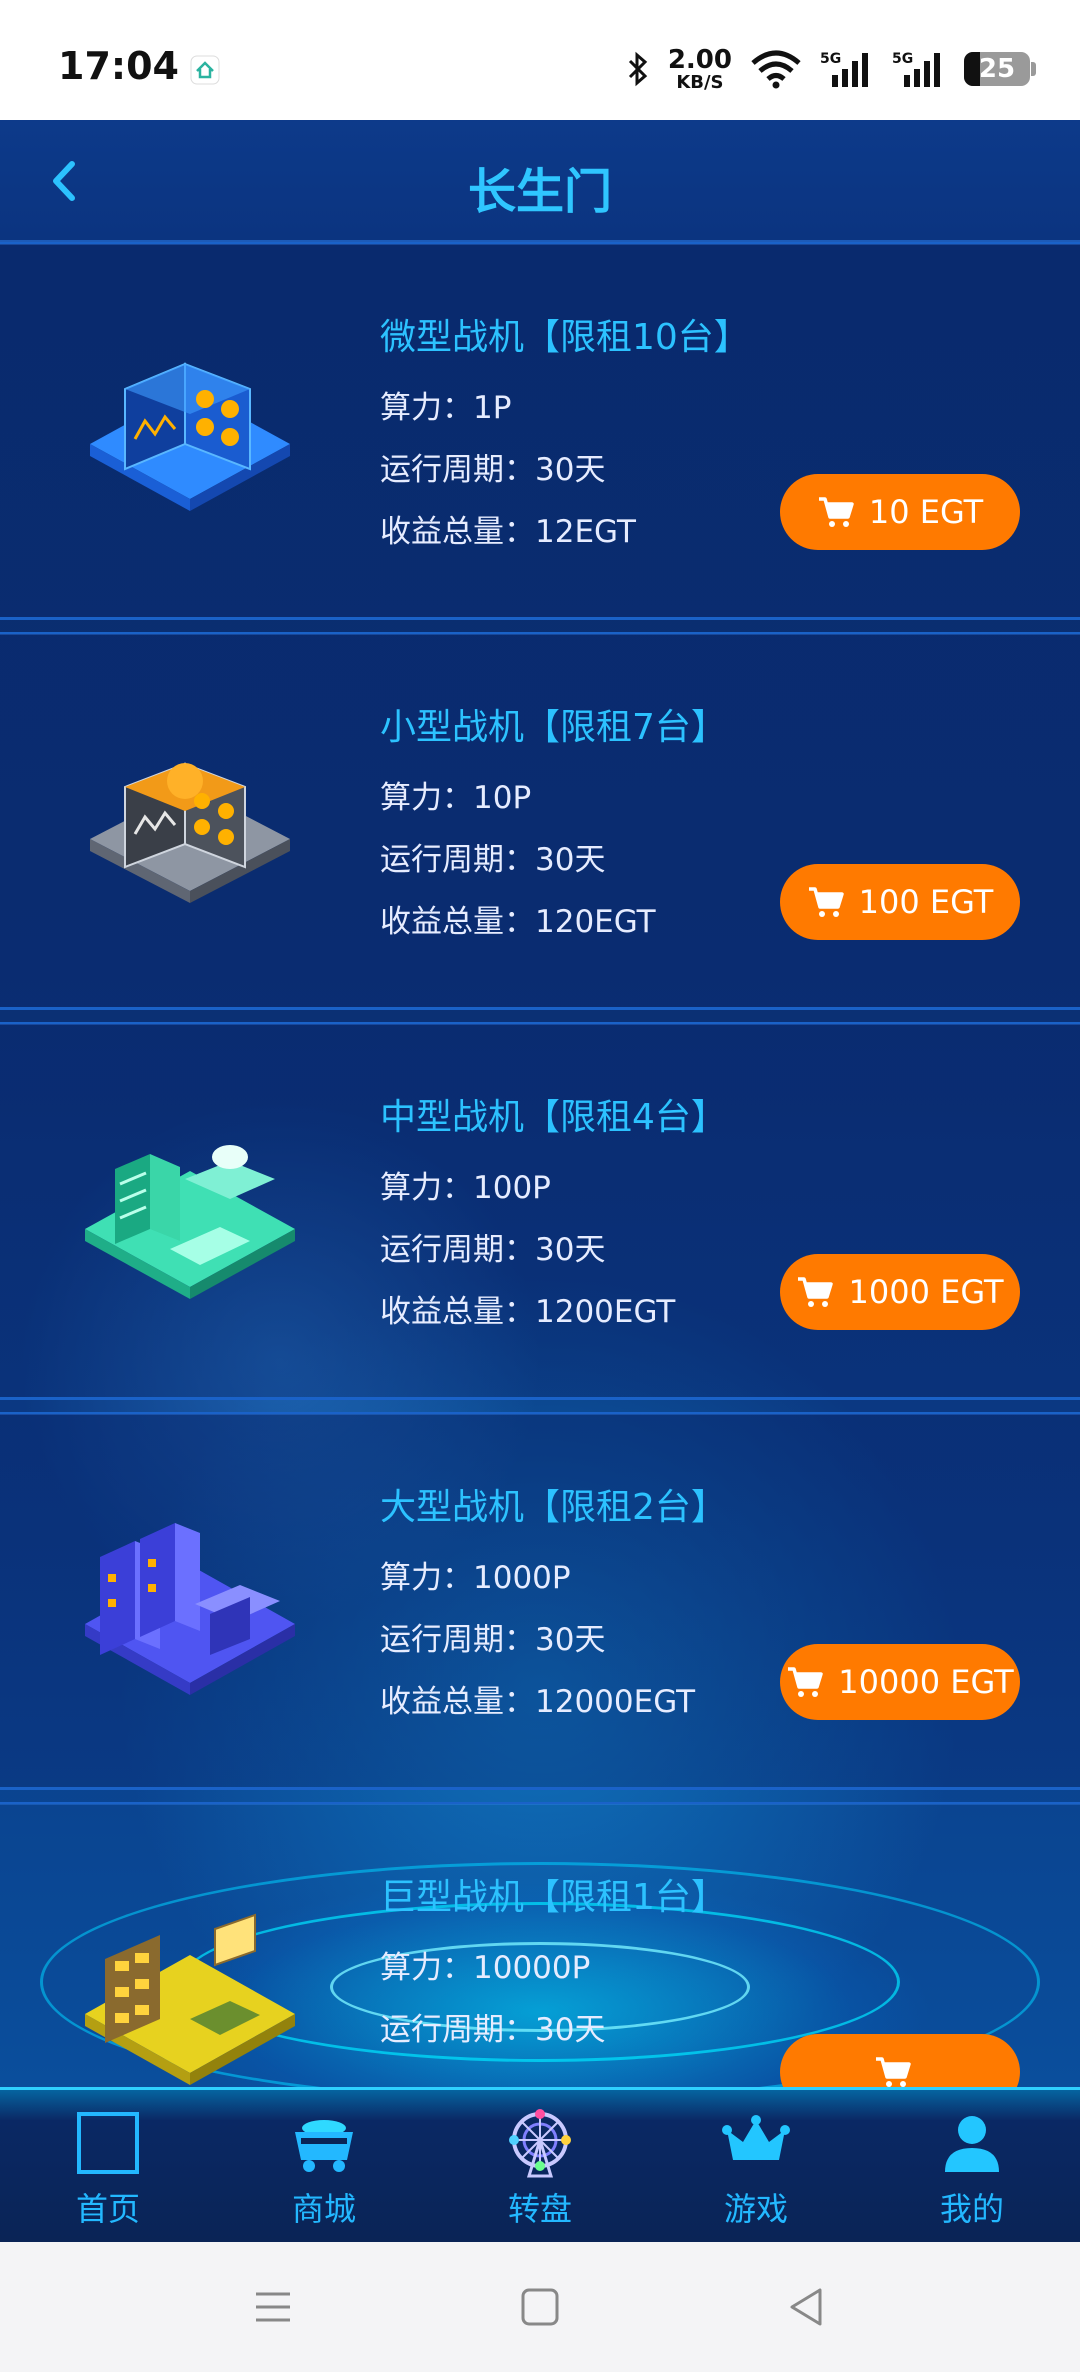  I want to click on user-icon, so click(972, 2144).